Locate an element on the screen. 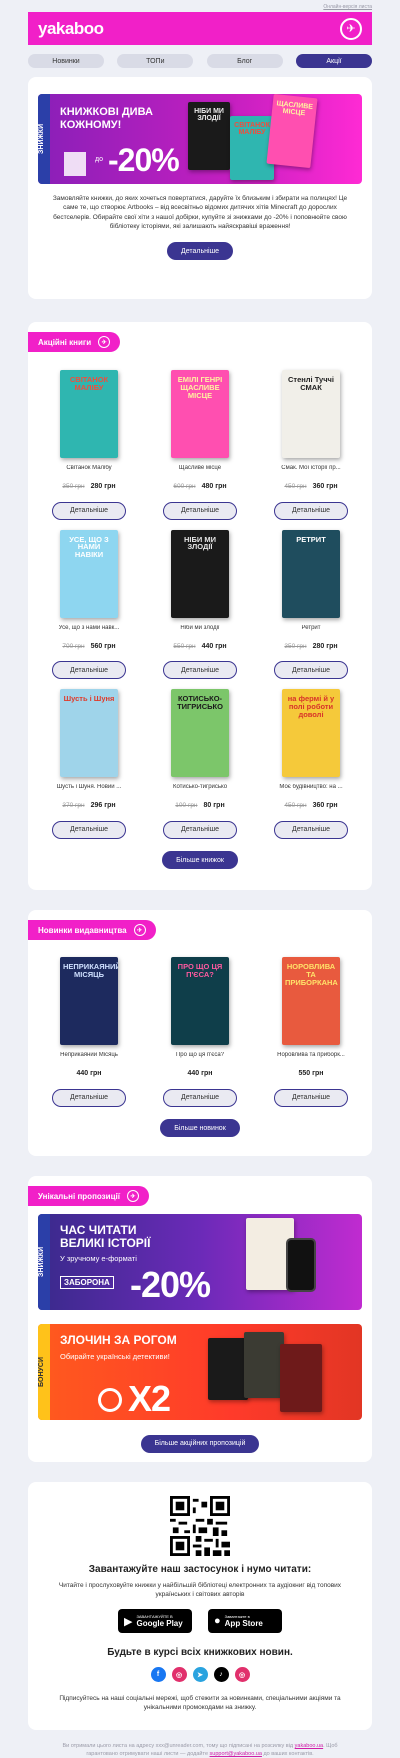 The height and width of the screenshot is (1758, 400). ebooks-discount: -20% is located at coordinates (170, 1284).